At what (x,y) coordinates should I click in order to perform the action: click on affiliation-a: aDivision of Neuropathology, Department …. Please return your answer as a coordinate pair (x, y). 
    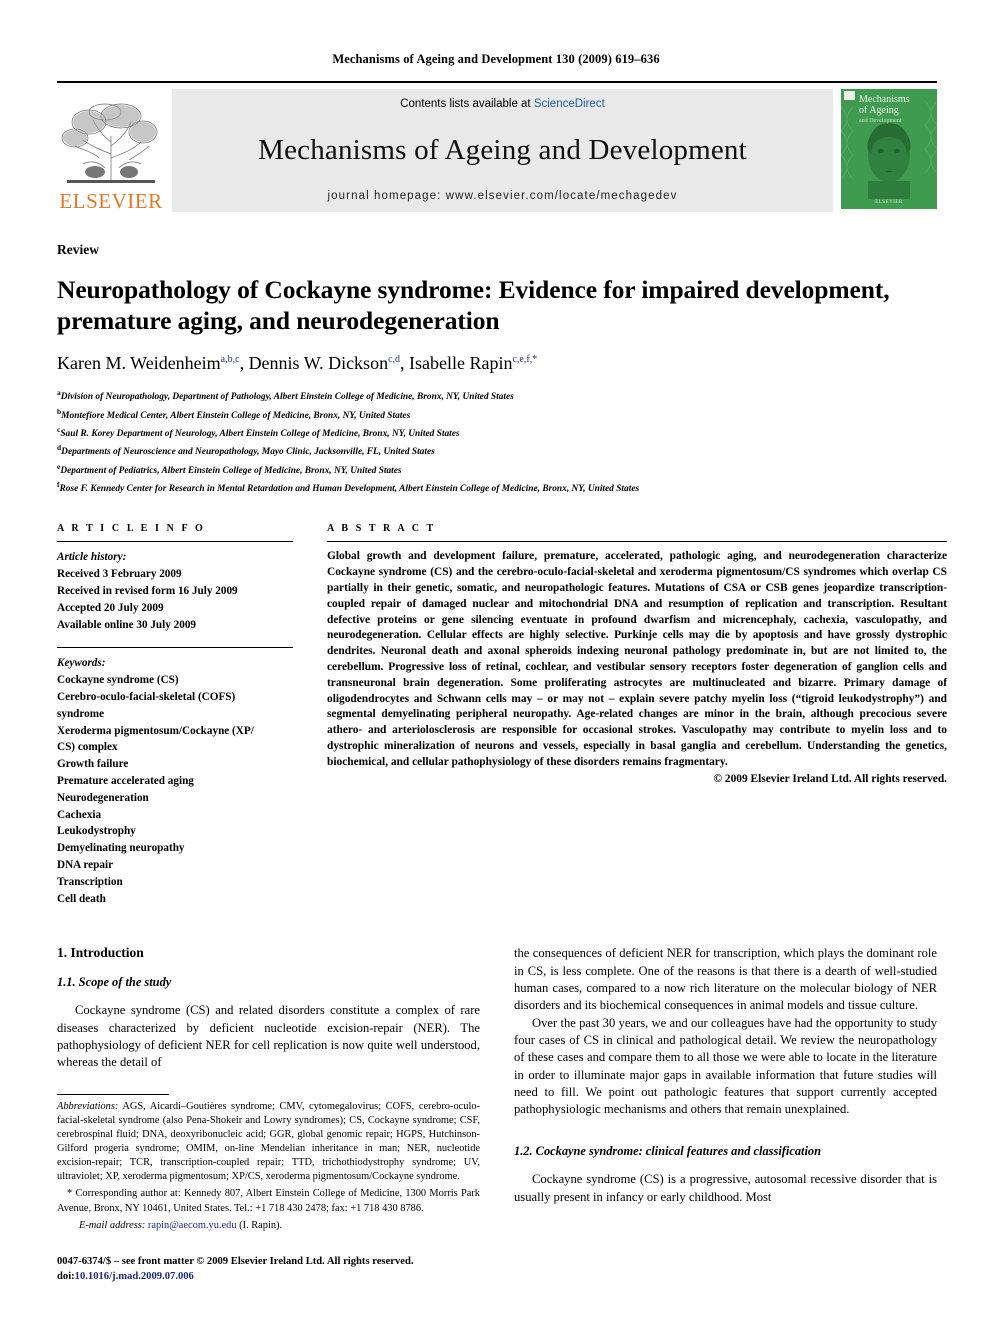
    Looking at the image, I should click on (496, 396).